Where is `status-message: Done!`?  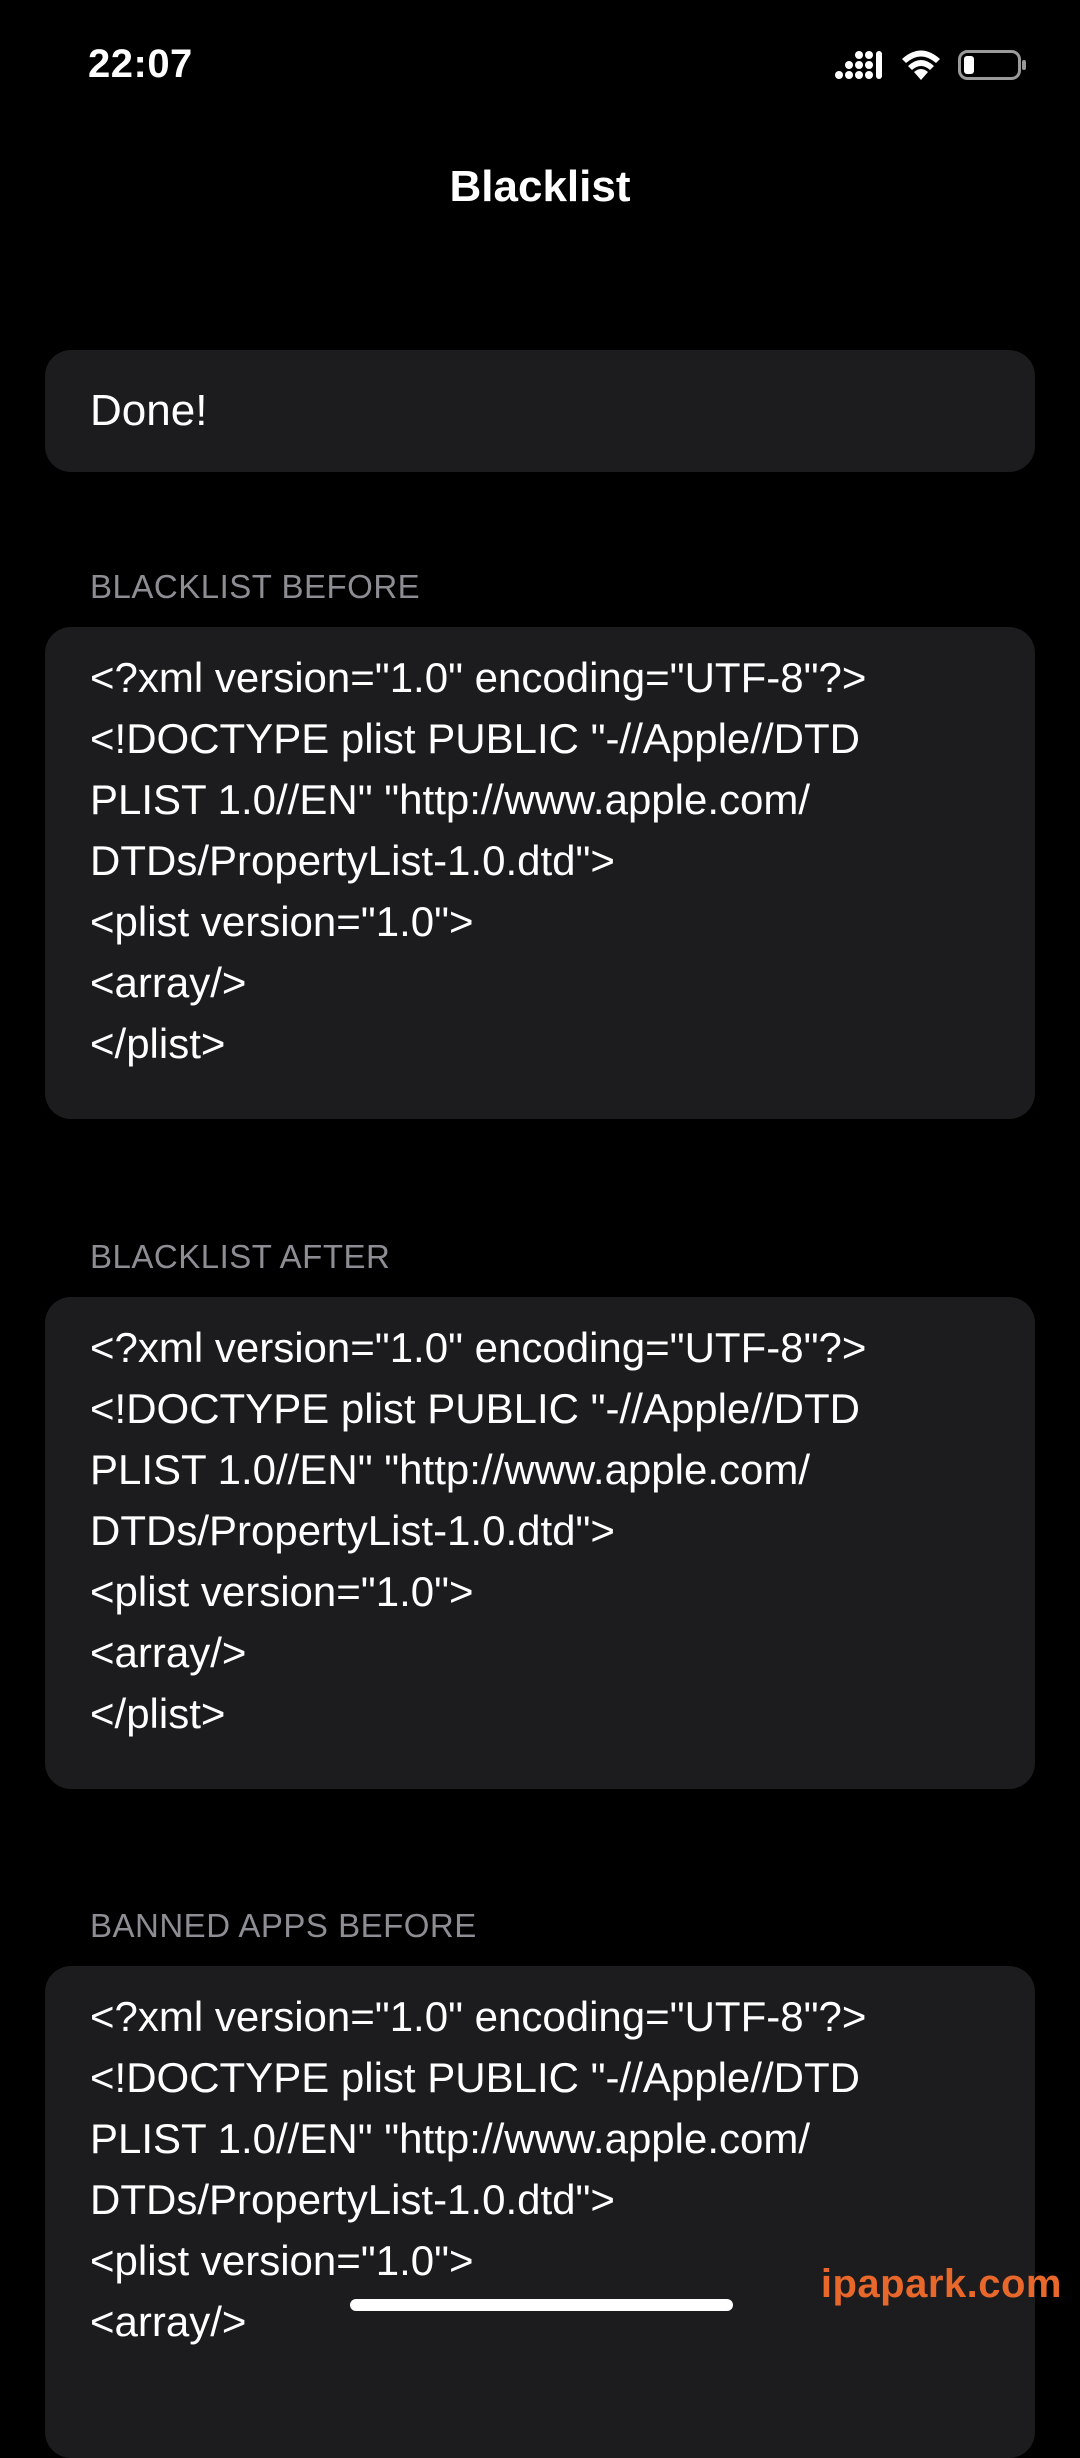
status-message: Done! is located at coordinates (149, 410).